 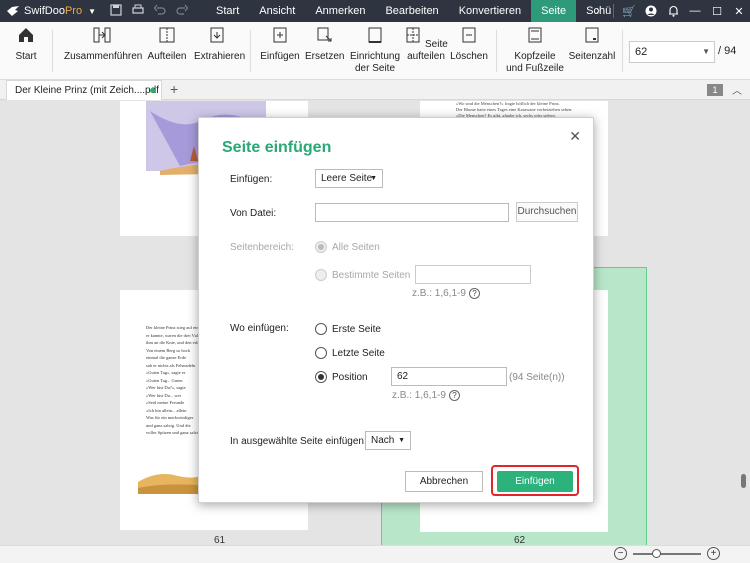 What do you see at coordinates (727, 51) in the screenshot?
I see `total-pages: / 94` at bounding box center [727, 51].